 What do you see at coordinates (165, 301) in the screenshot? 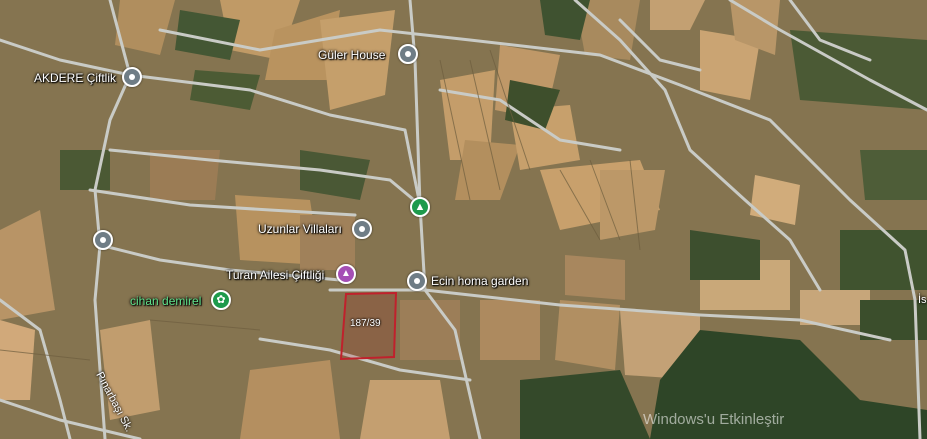
I see `place-label-cihan: cihan demirel` at bounding box center [165, 301].